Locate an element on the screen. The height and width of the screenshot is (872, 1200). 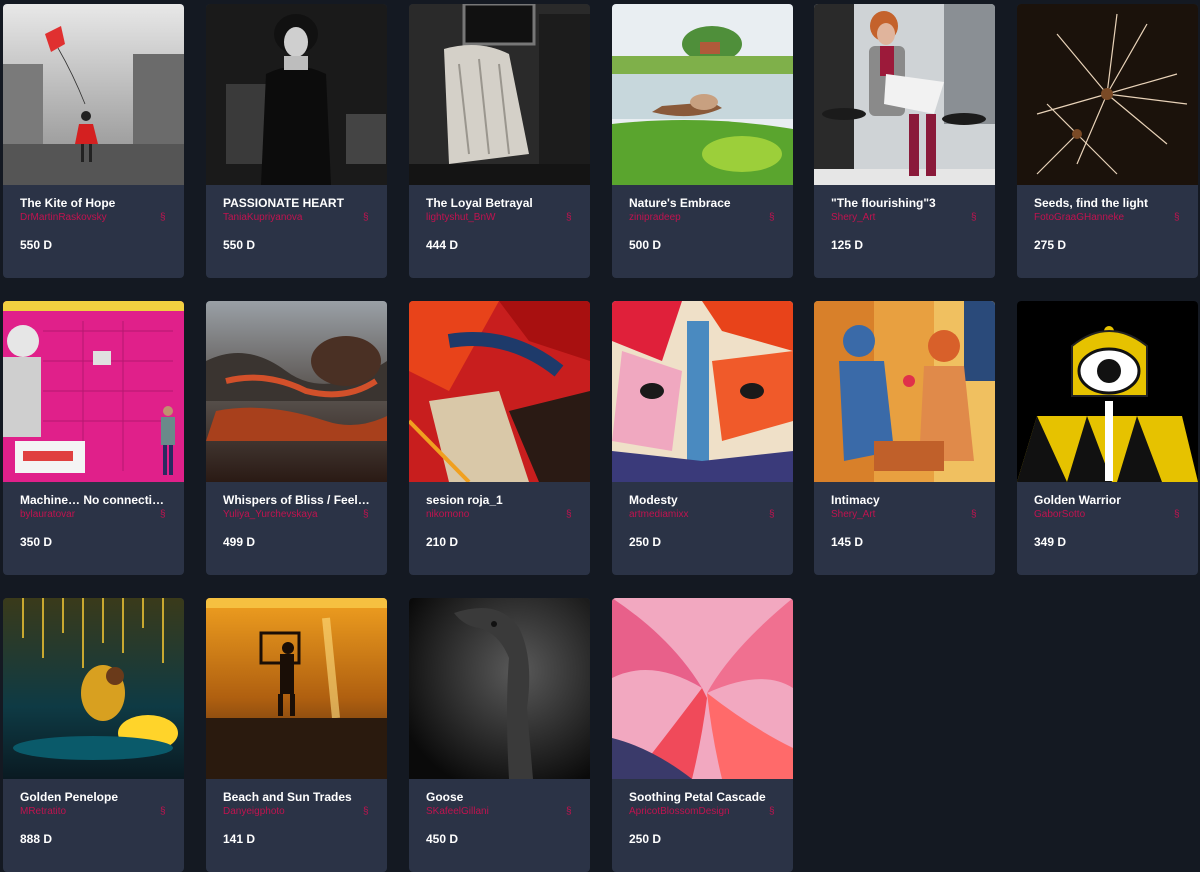
artwork-title: Seeds, find the light is located at coordinates (1109, 203).